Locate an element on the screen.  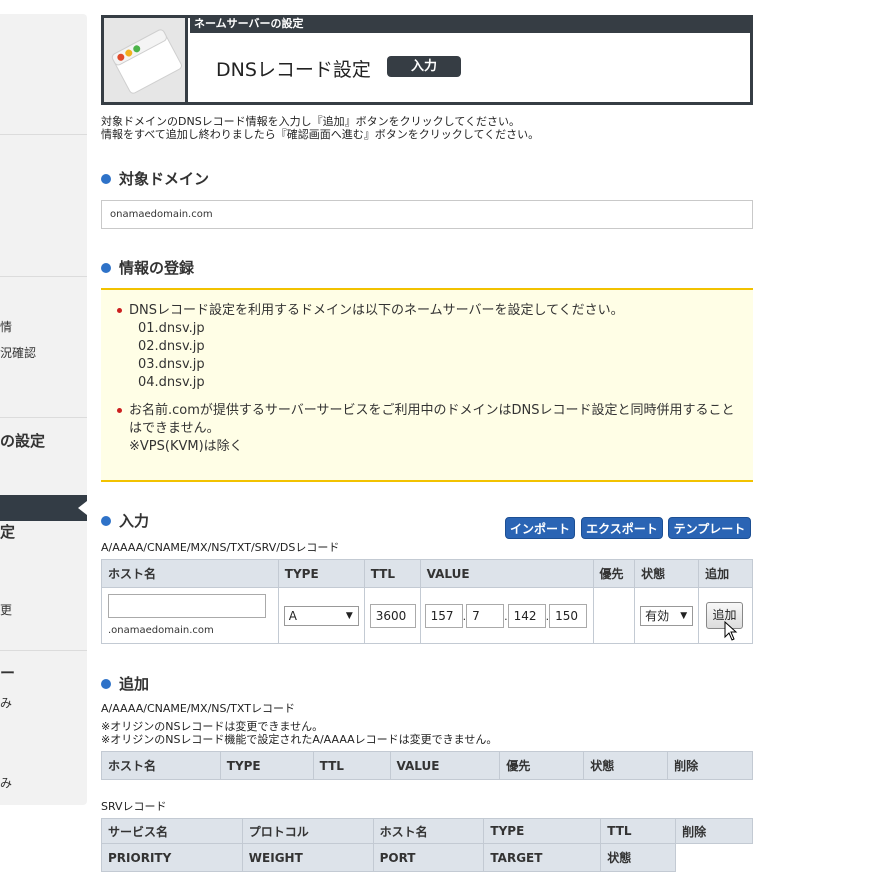
ip-octet-2: 7 is located at coordinates (485, 615).